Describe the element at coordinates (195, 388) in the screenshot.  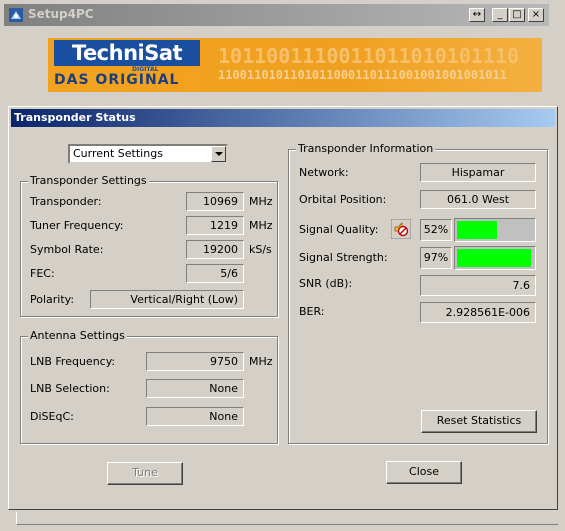
I see `lnb-selection-field: None` at that location.